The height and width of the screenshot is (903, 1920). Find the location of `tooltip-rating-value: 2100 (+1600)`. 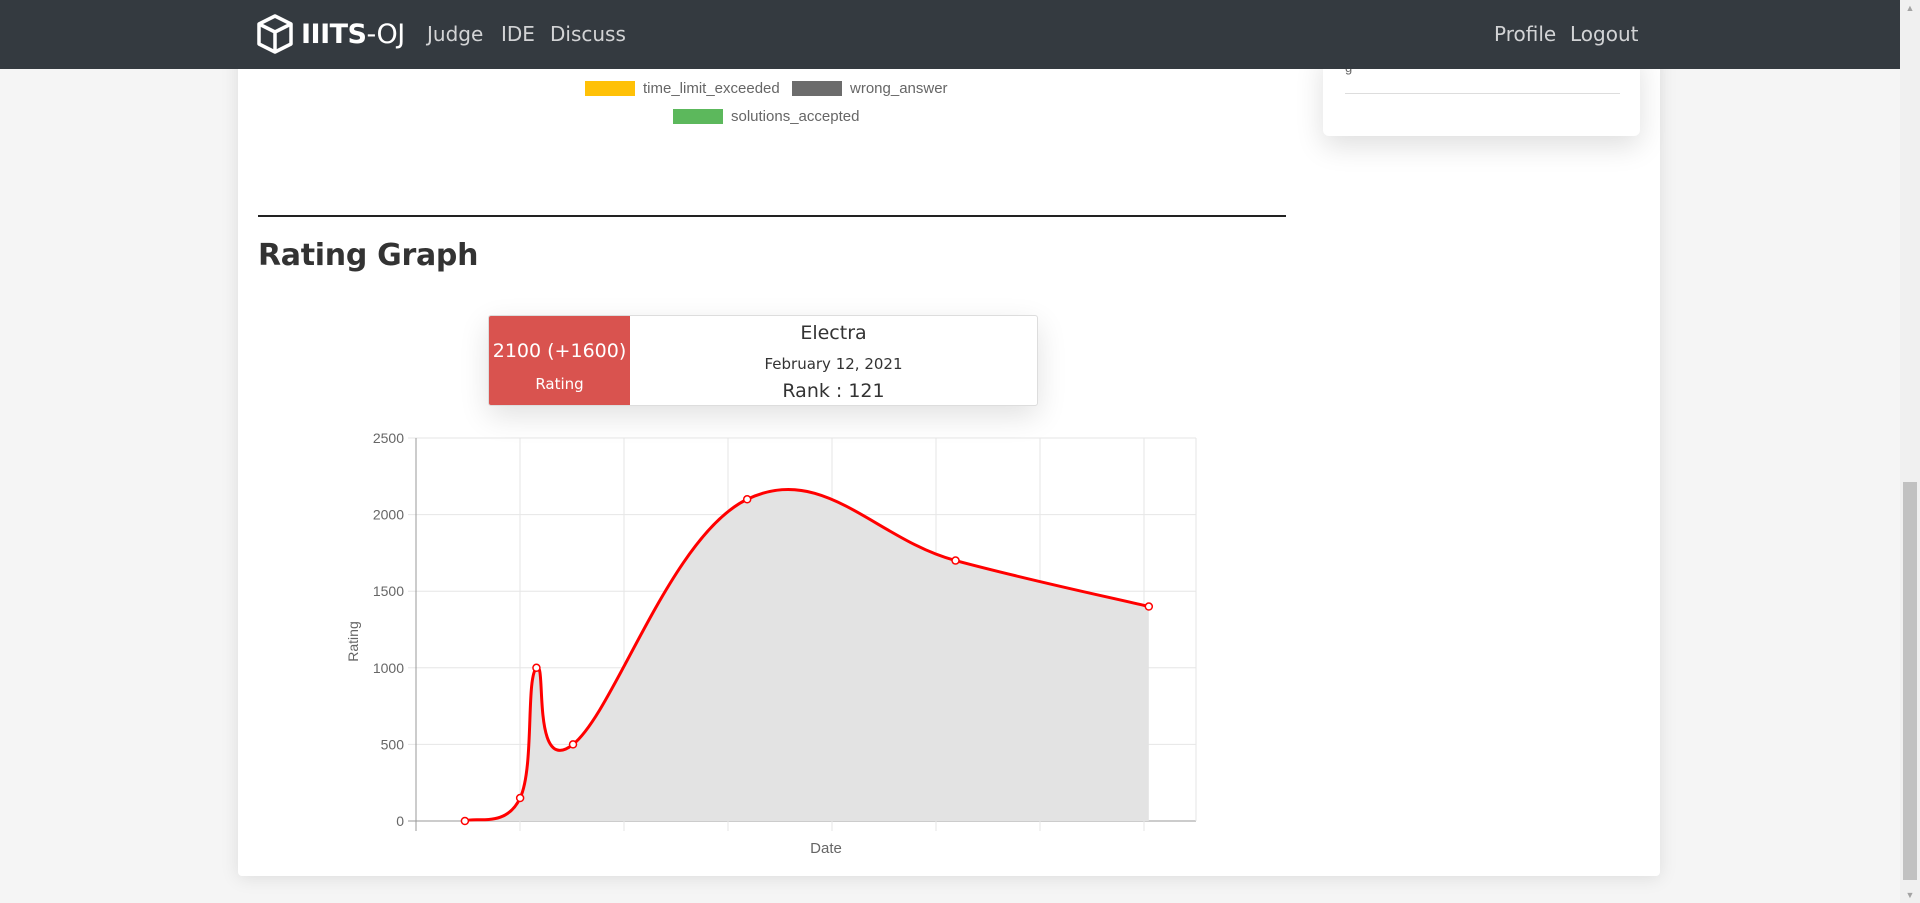

tooltip-rating-value: 2100 (+1600) is located at coordinates (559, 351).